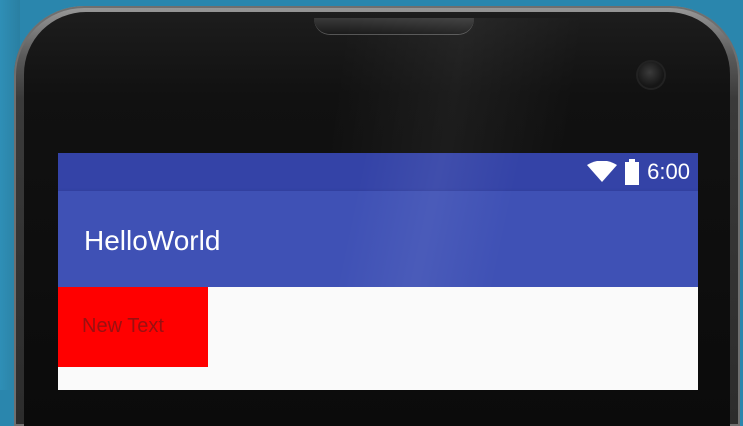  What do you see at coordinates (632, 172) in the screenshot?
I see `battery-icon` at bounding box center [632, 172].